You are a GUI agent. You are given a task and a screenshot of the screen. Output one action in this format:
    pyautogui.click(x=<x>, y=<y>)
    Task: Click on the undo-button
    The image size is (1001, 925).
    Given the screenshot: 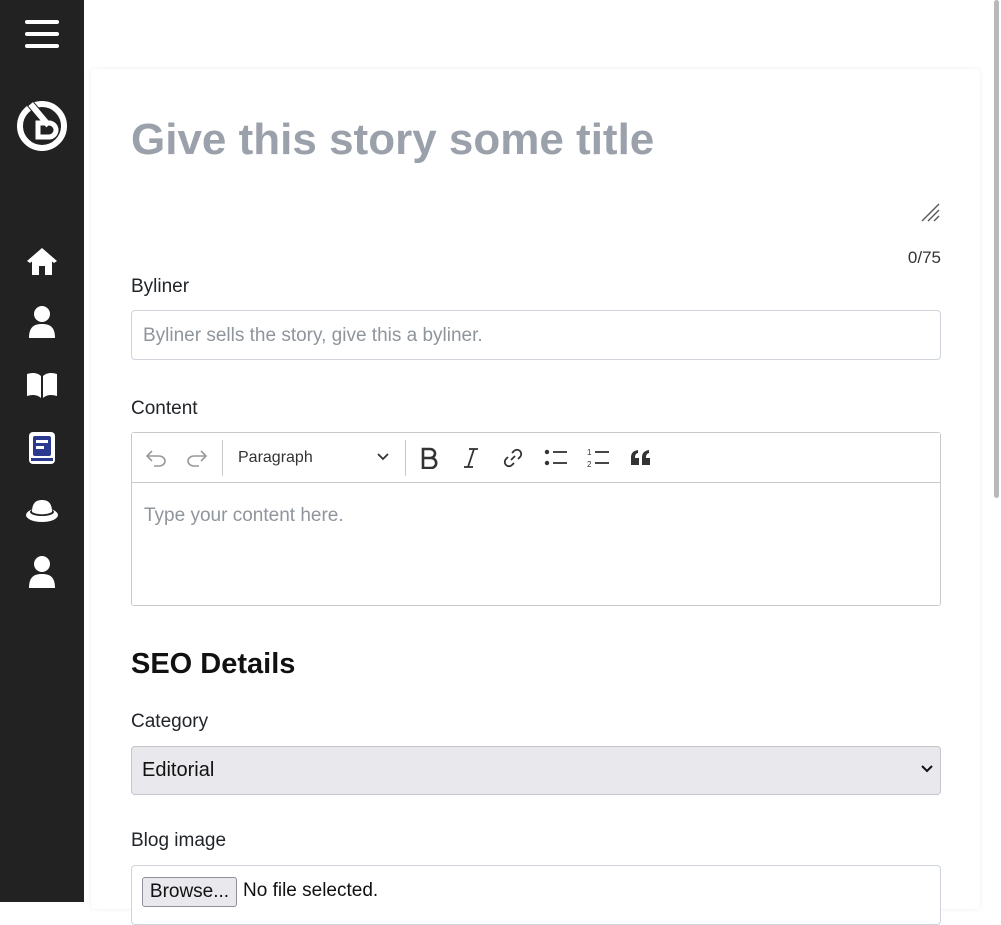 What is the action you would take?
    pyautogui.click(x=156, y=458)
    